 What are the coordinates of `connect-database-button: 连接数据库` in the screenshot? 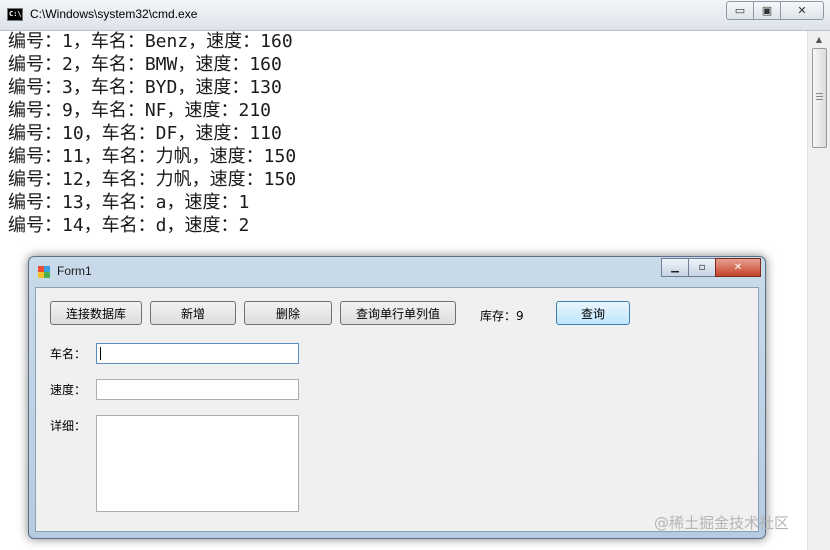 It's located at (96, 313).